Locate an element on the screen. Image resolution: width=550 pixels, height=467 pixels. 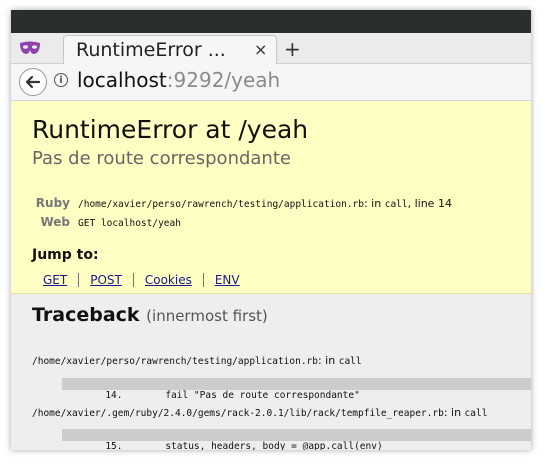
url-bar: localhost:9292/yeah is located at coordinates (178, 80).